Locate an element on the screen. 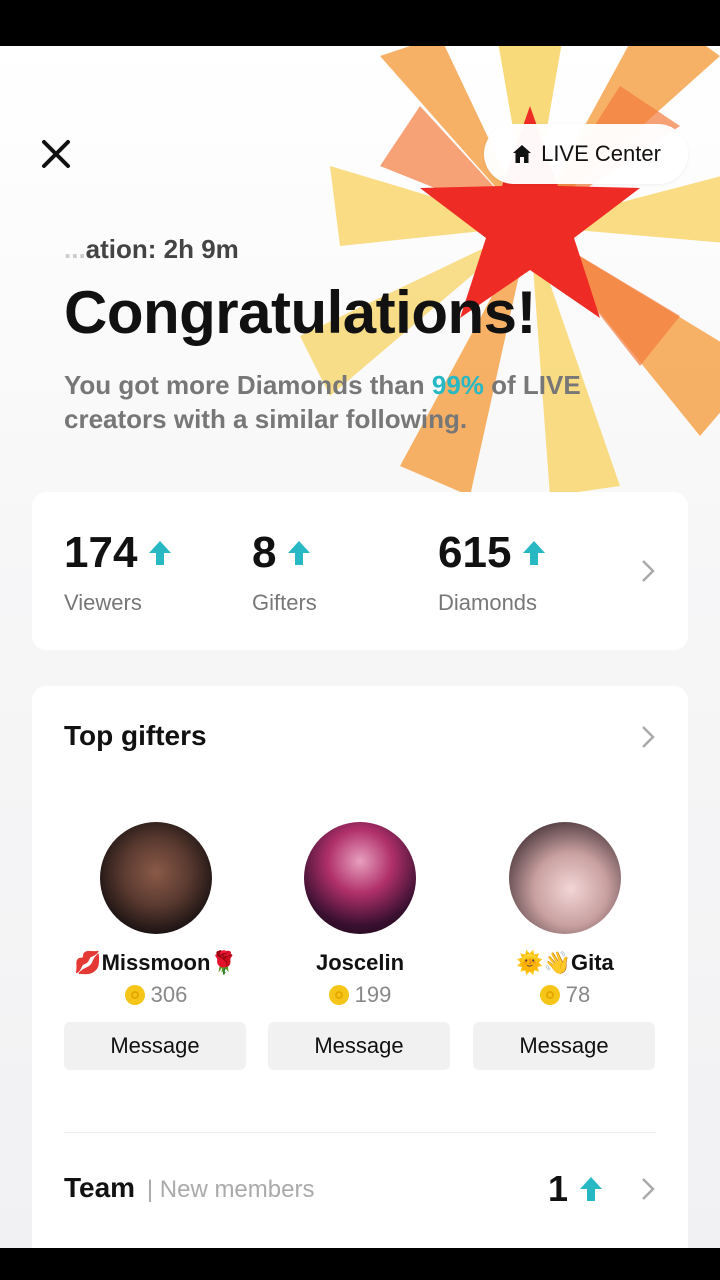 The width and height of the screenshot is (720, 1280). team-row: Team | New members is located at coordinates (189, 1188).